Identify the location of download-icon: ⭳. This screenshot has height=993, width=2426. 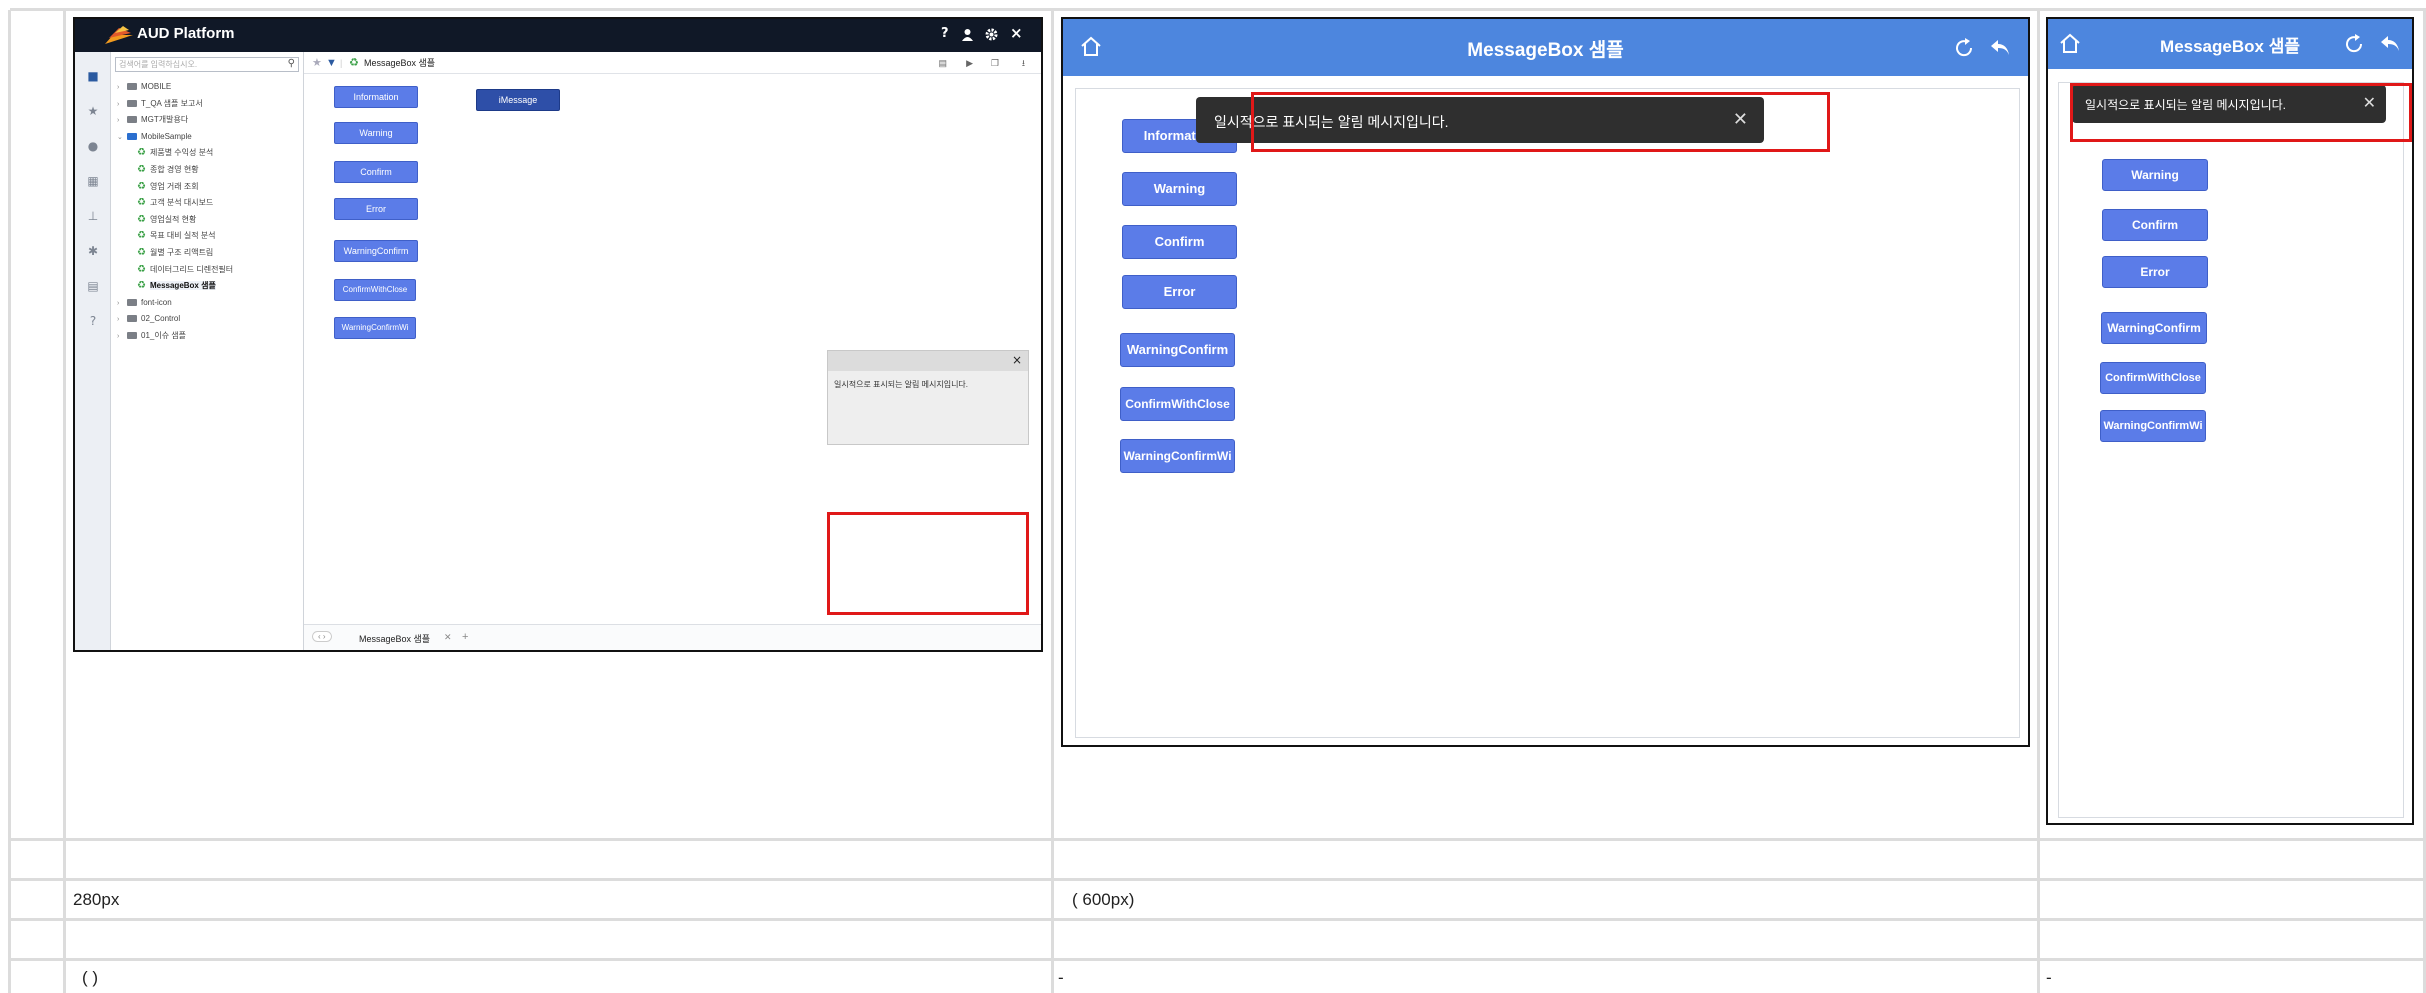
(1023, 63).